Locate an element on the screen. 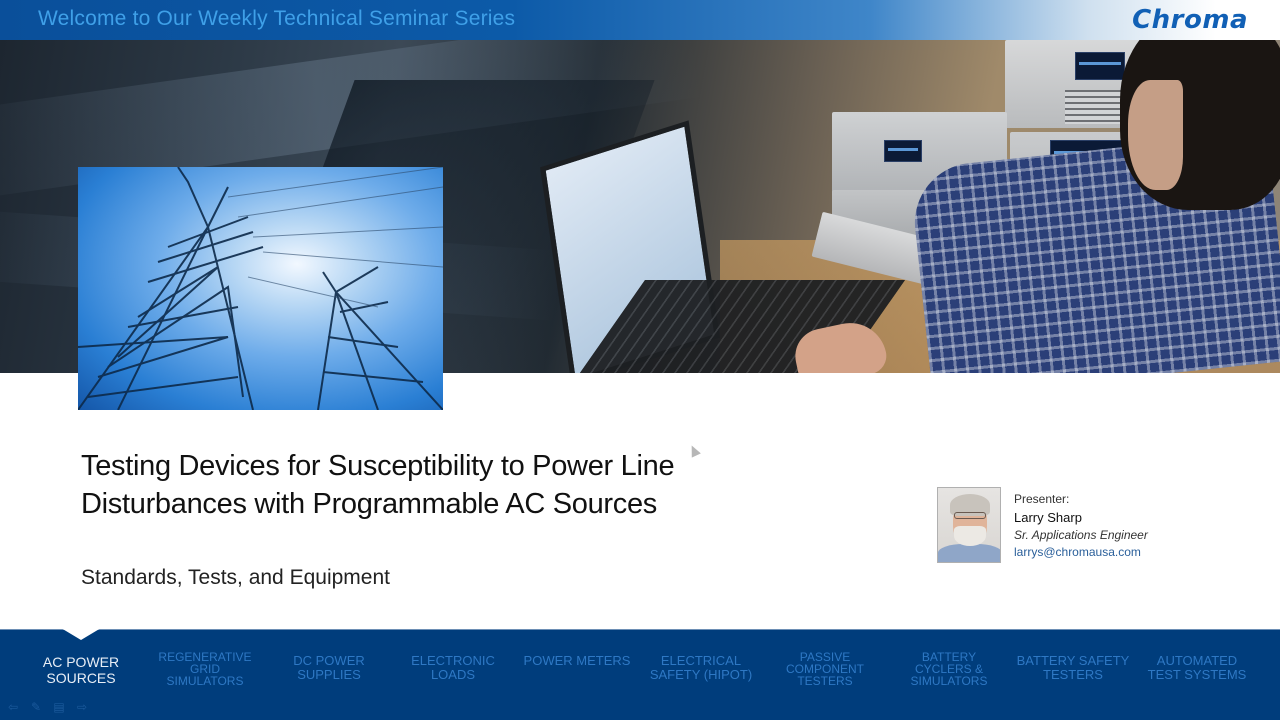 The width and height of the screenshot is (1280, 720). nav-label-line: SOURCES is located at coordinates (81, 678).